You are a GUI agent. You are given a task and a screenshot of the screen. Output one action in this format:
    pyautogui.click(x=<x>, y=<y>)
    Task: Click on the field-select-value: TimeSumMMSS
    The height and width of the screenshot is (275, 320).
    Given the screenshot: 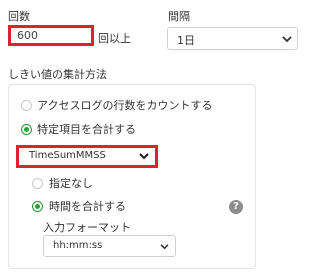 What is the action you would take?
    pyautogui.click(x=67, y=155)
    